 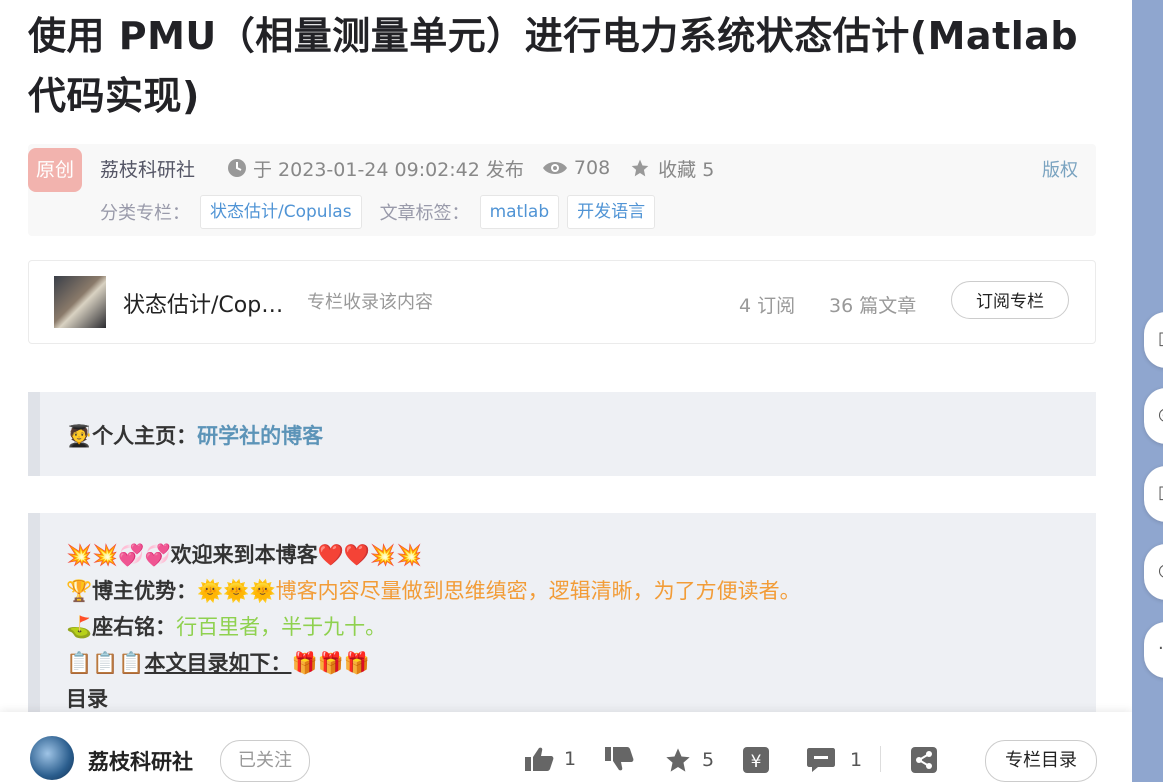 What do you see at coordinates (708, 760) in the screenshot?
I see `favorite-total: 5` at bounding box center [708, 760].